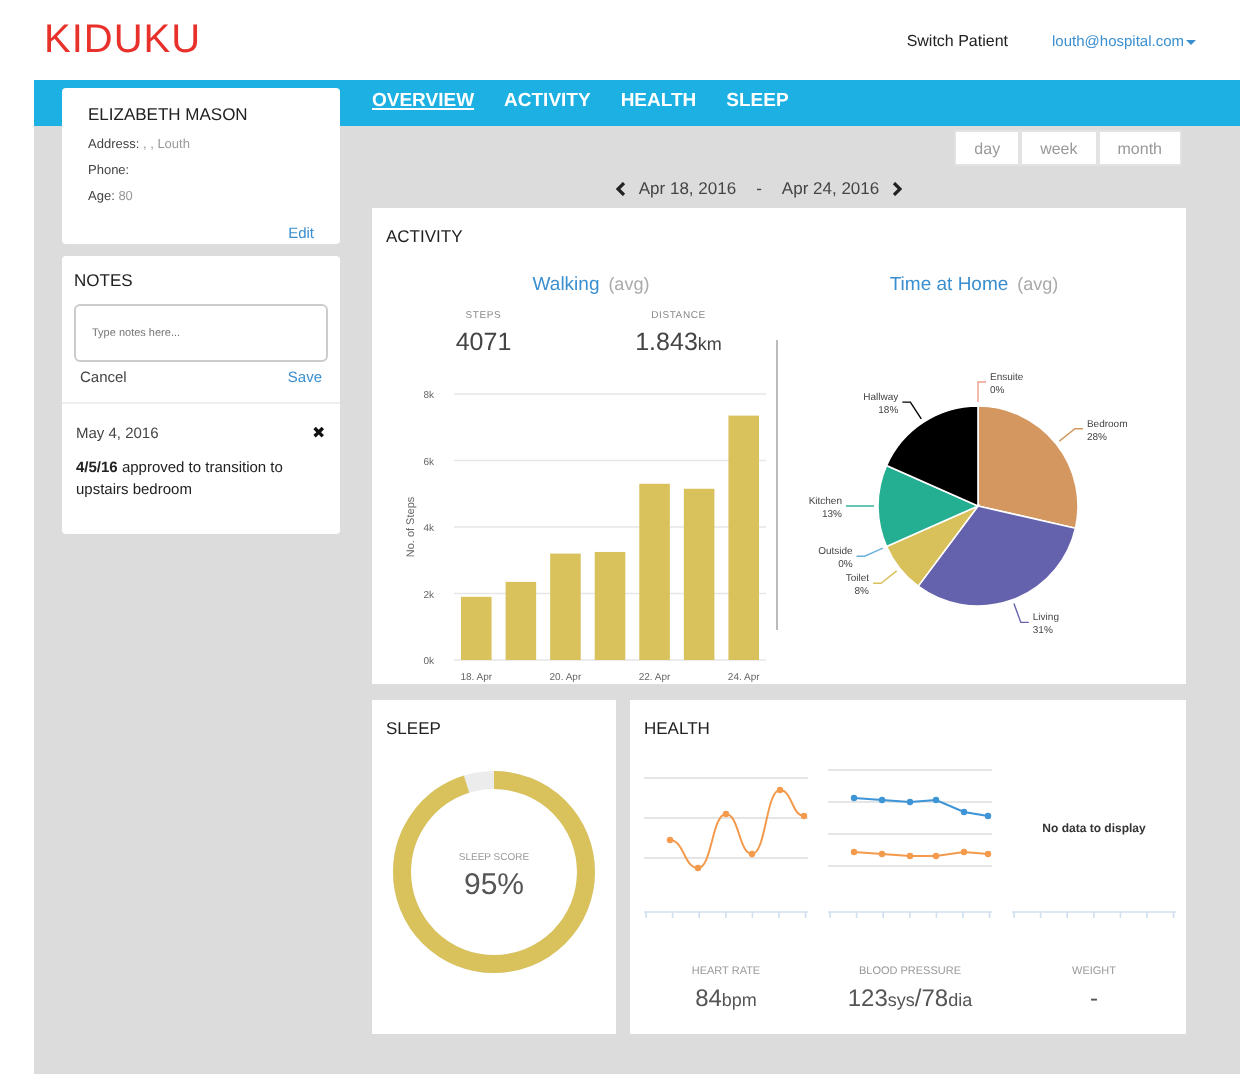 The height and width of the screenshot is (1074, 1240). What do you see at coordinates (896, 188) in the screenshot?
I see `next-icon` at bounding box center [896, 188].